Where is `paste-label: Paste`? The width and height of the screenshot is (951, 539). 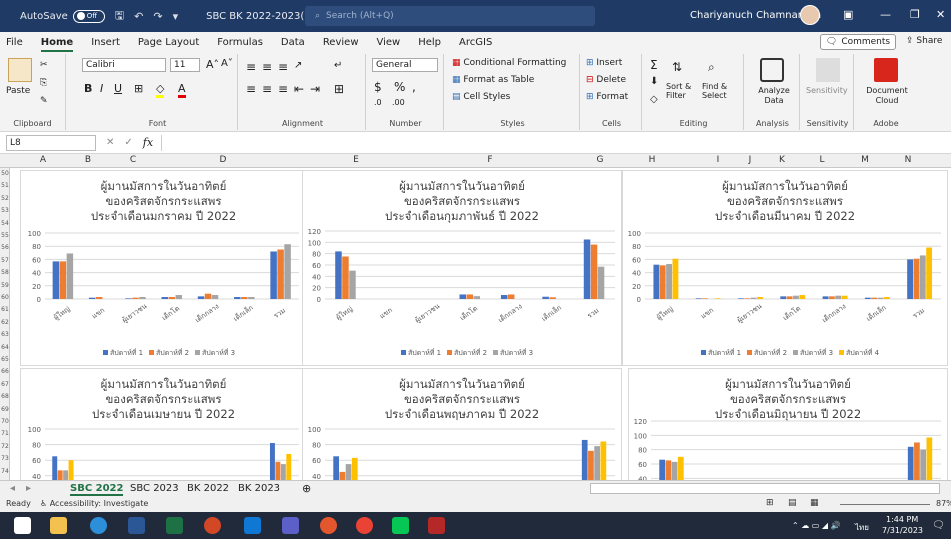
paste-label: Paste is located at coordinates (18, 91).